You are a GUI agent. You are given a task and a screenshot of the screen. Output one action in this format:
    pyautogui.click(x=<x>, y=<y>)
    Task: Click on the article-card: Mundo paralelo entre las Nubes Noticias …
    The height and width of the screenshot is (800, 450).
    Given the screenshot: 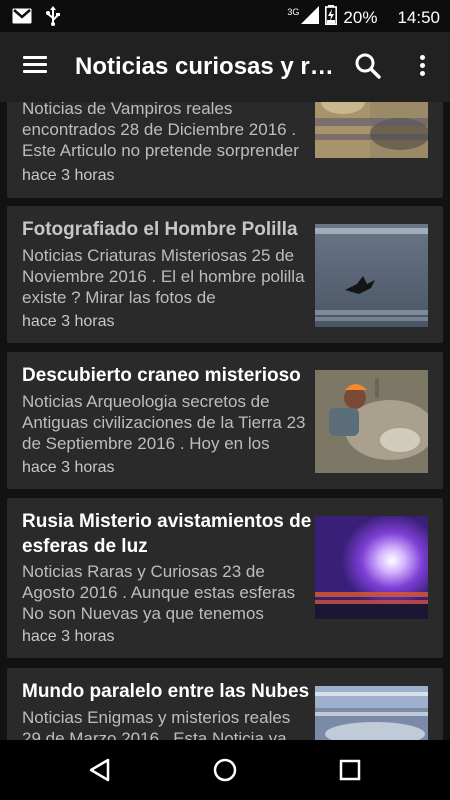 What is the action you would take?
    pyautogui.click(x=225, y=704)
    